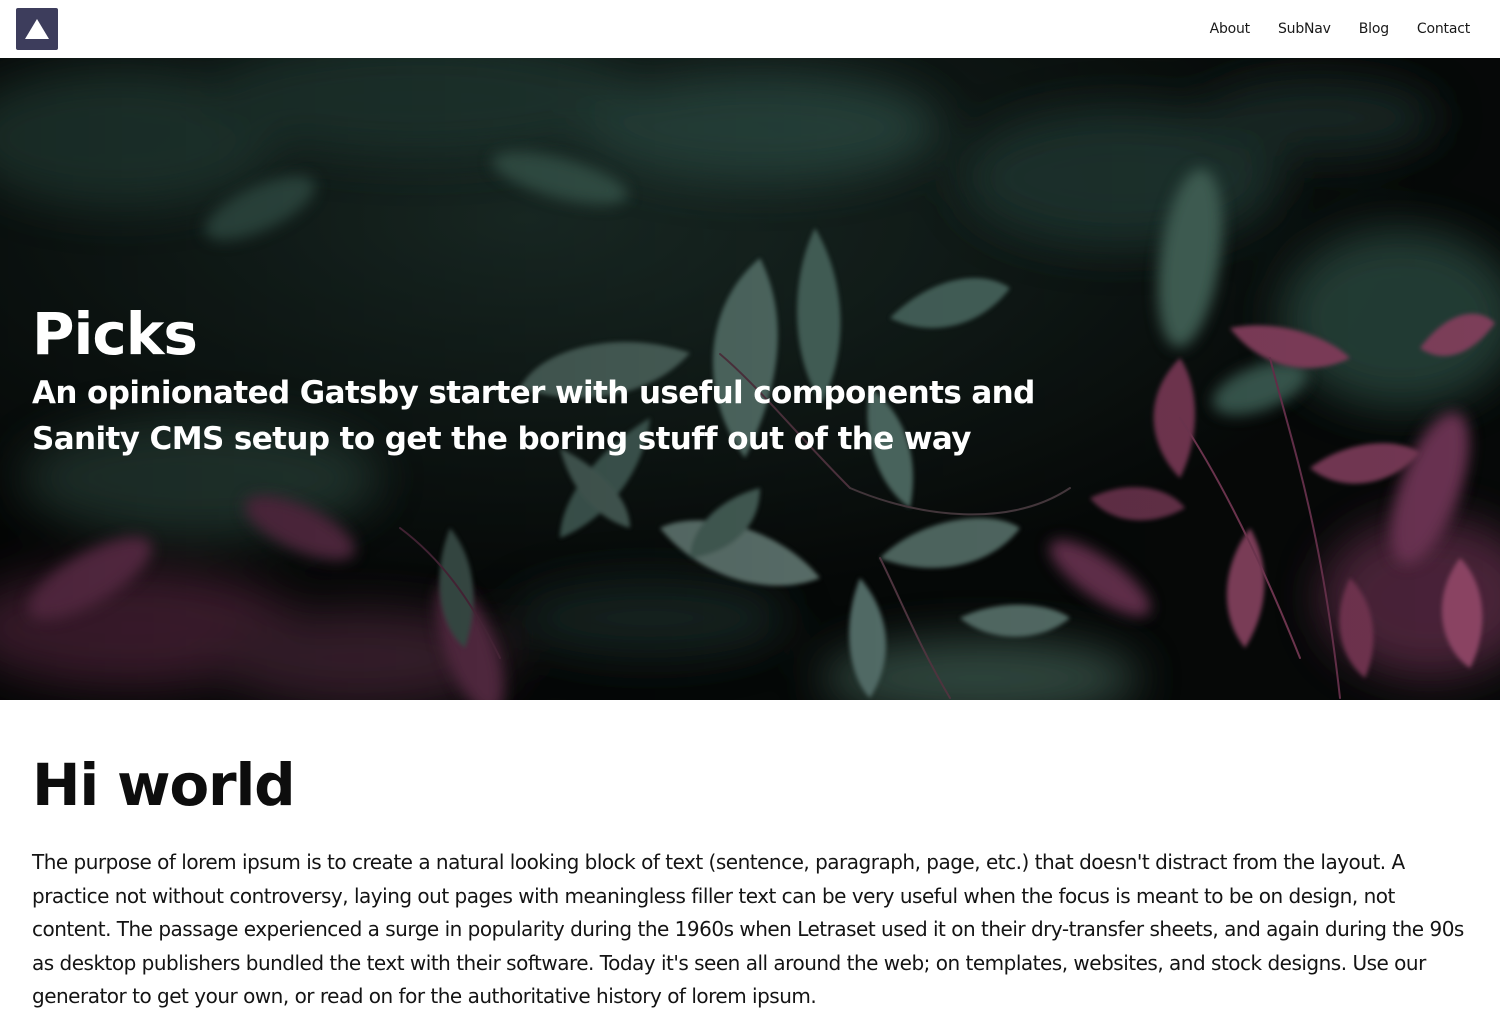 The image size is (1500, 1014). Describe the element at coordinates (1340, 29) in the screenshot. I see `main-nav: About SubNav Blog Contact` at that location.